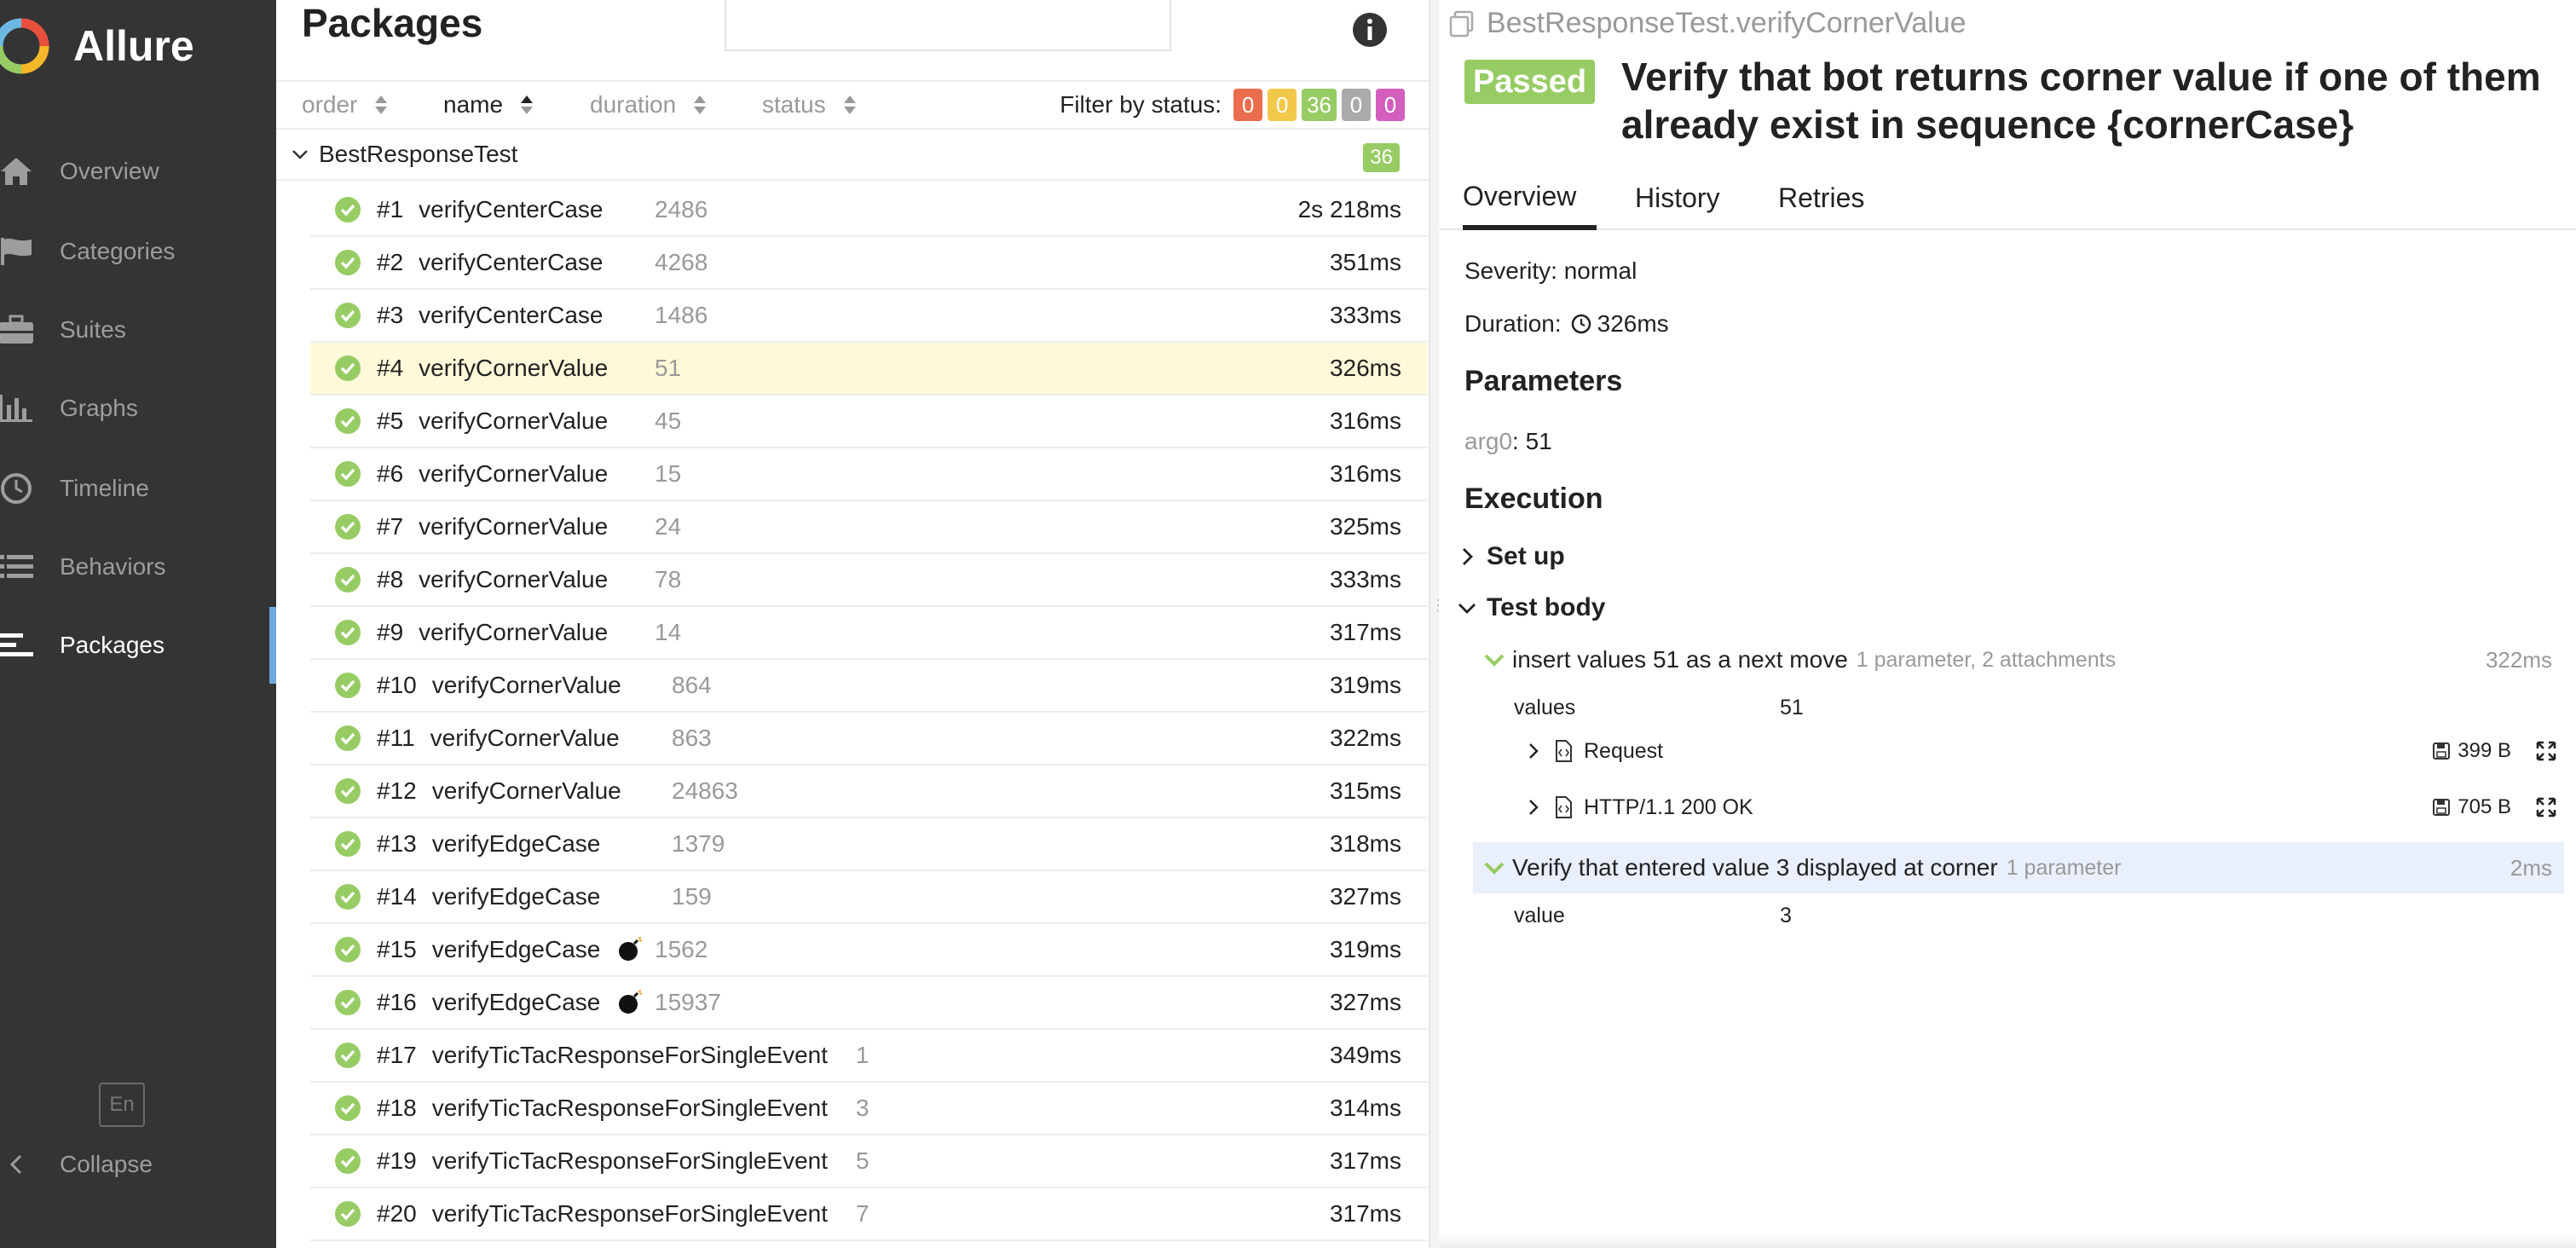 The width and height of the screenshot is (2576, 1248). What do you see at coordinates (1543, 381) in the screenshot?
I see `parameters-heading: Parameters` at bounding box center [1543, 381].